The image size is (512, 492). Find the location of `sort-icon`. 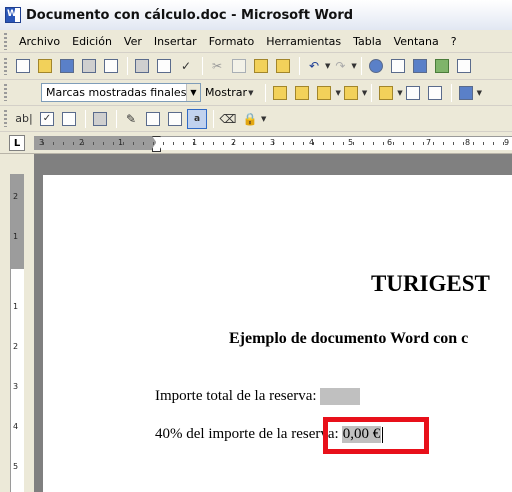

sort-icon is located at coordinates (466, 93).